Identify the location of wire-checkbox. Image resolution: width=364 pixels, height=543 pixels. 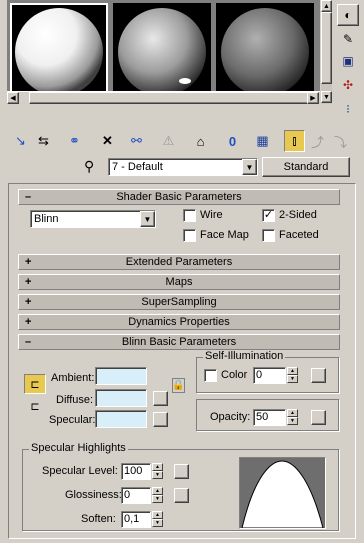
(189, 215).